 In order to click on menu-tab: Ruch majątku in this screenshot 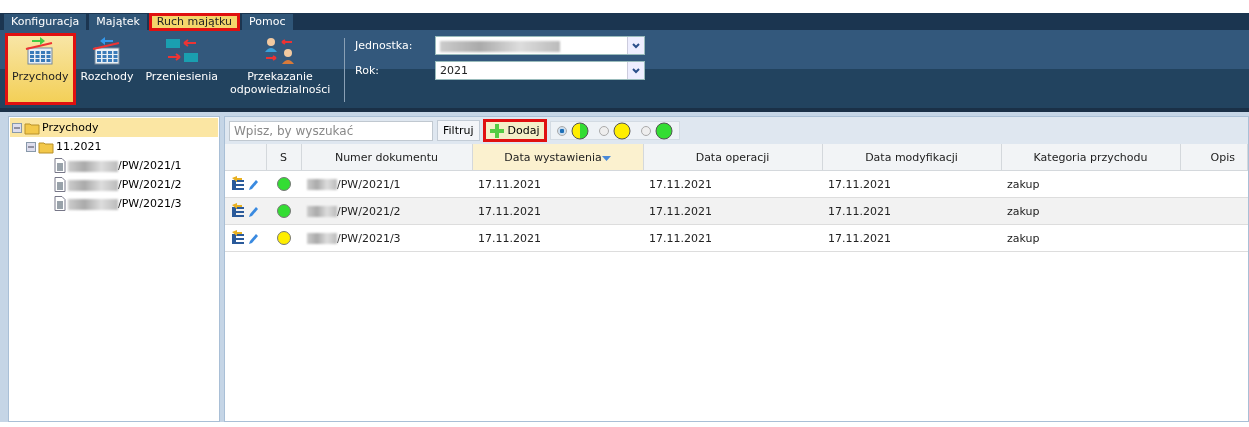, I will do `click(194, 22)`.